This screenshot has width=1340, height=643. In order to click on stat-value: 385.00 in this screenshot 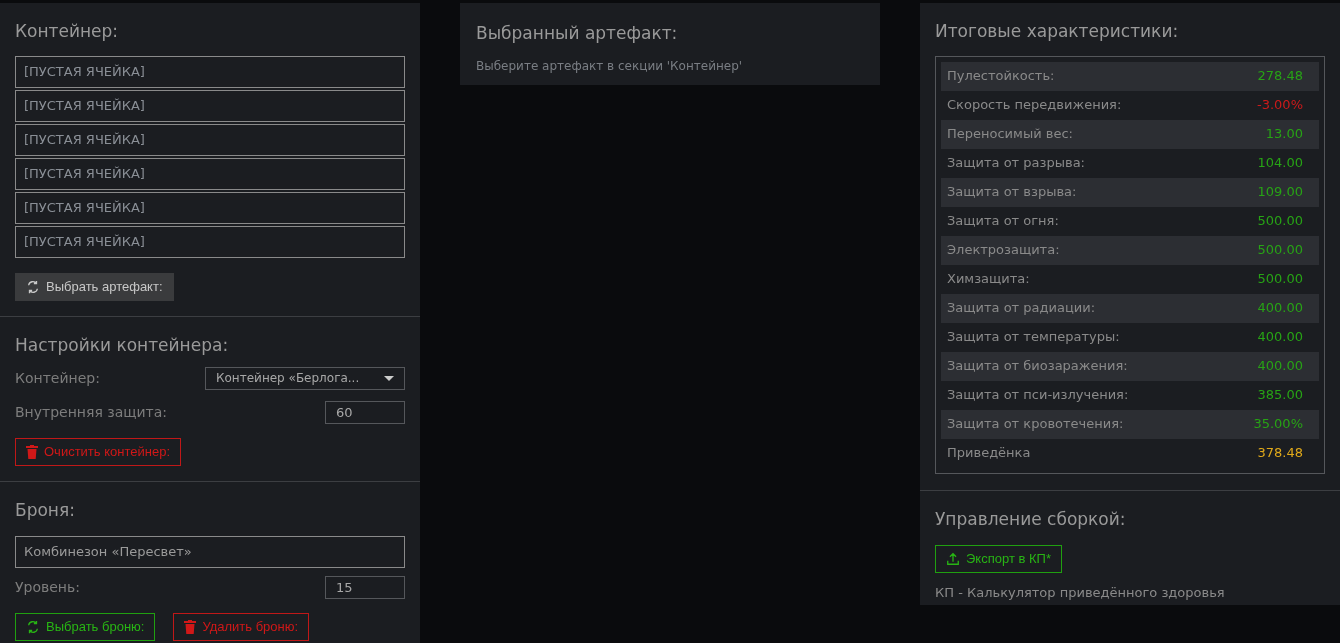, I will do `click(1280, 395)`.